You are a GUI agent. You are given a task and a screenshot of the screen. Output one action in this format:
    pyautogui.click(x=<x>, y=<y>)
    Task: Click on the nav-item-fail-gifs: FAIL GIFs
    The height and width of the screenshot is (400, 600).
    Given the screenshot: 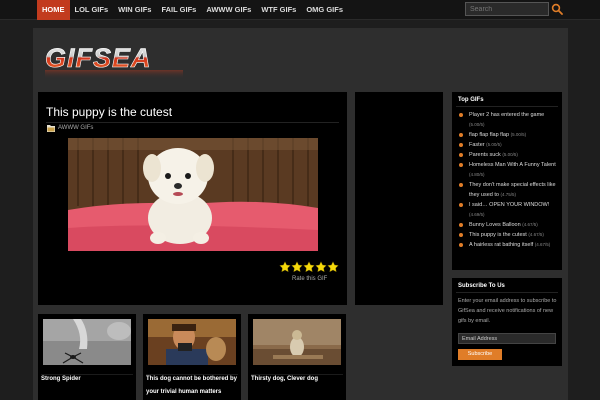 What is the action you would take?
    pyautogui.click(x=178, y=10)
    